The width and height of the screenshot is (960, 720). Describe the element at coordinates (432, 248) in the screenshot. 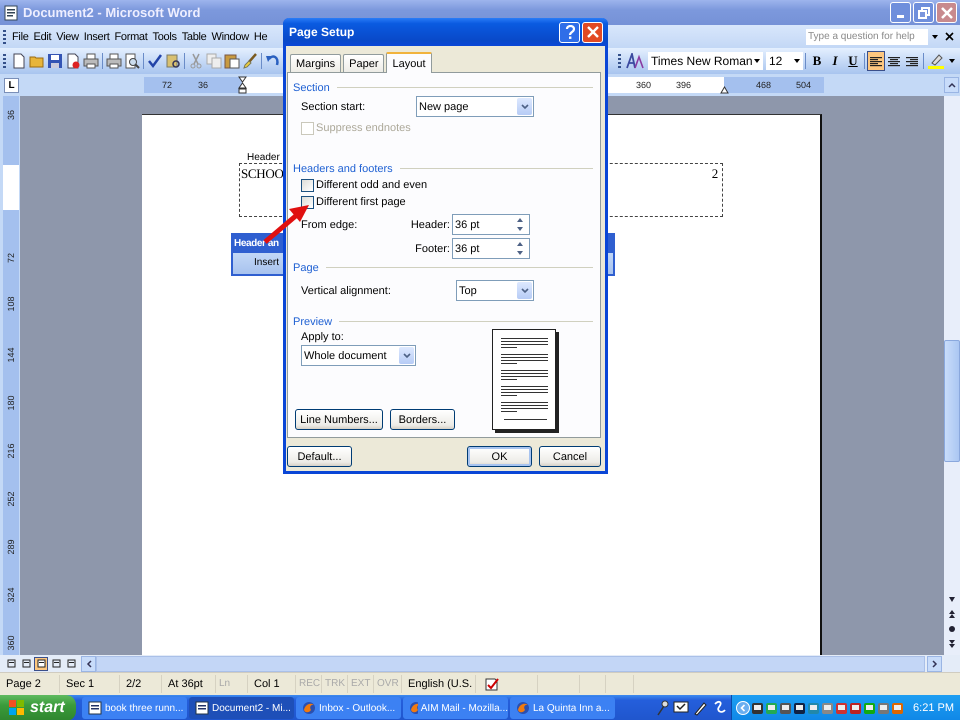

I see `field-label: Footer:` at that location.